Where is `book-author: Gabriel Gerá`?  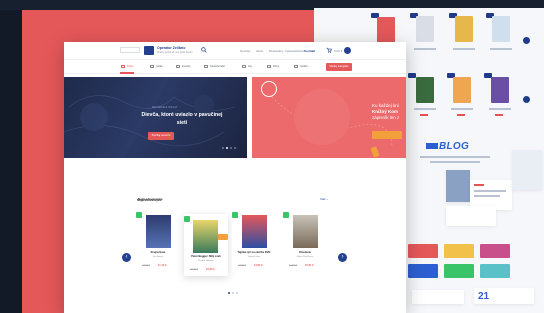
book-author: Gabriel Gerá is located at coordinates (254, 257).